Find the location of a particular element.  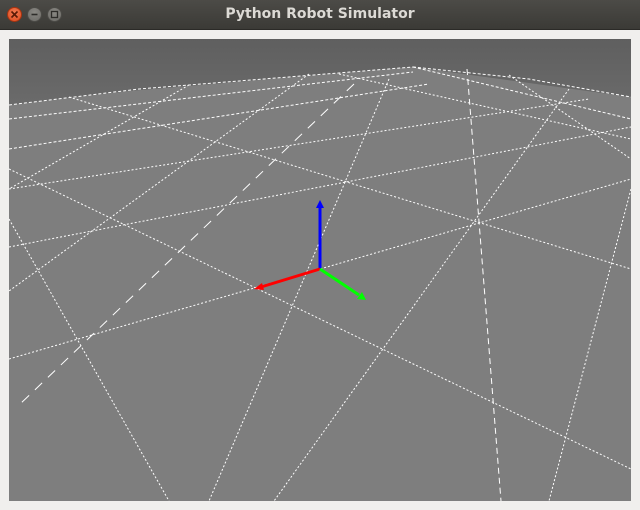

title-bar: Python Robot Simulator is located at coordinates (320, 15).